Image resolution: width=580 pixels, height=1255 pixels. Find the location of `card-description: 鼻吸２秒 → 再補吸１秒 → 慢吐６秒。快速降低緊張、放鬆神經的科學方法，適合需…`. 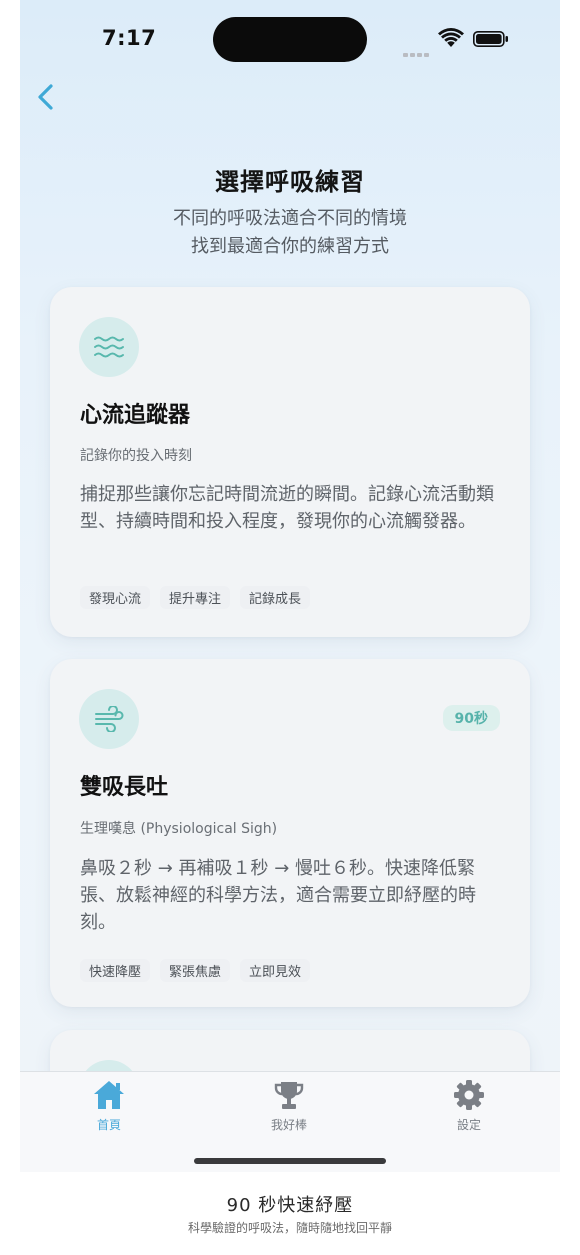

card-description: 鼻吸２秒 → 再補吸１秒 → 慢吐６秒。快速降低緊張、放鬆神經的科學方法，適合需… is located at coordinates (278, 895).